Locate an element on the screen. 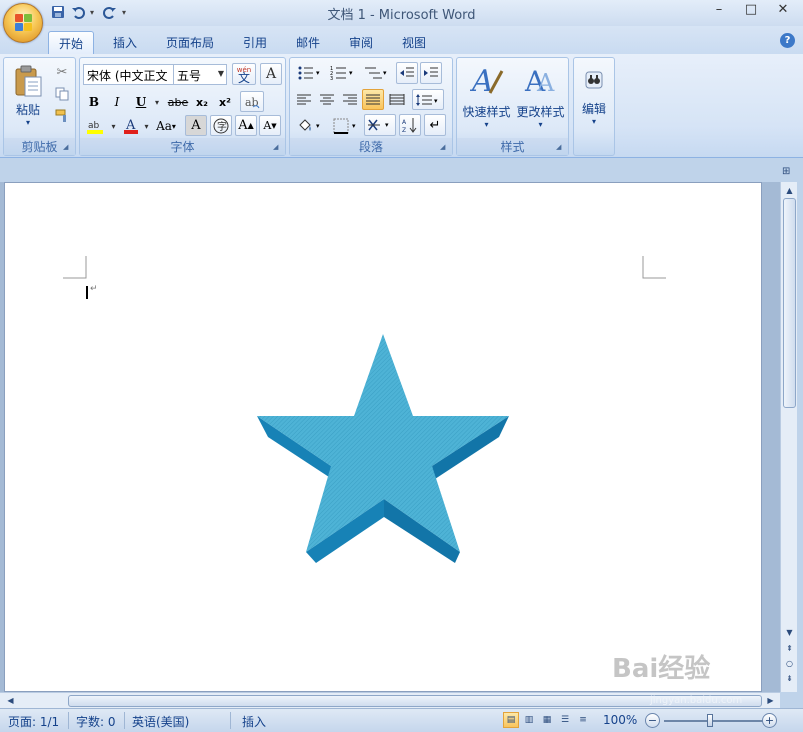 Image resolution: width=803 pixels, height=732 pixels. numbering-icon: 123▾ is located at coordinates (341, 73).